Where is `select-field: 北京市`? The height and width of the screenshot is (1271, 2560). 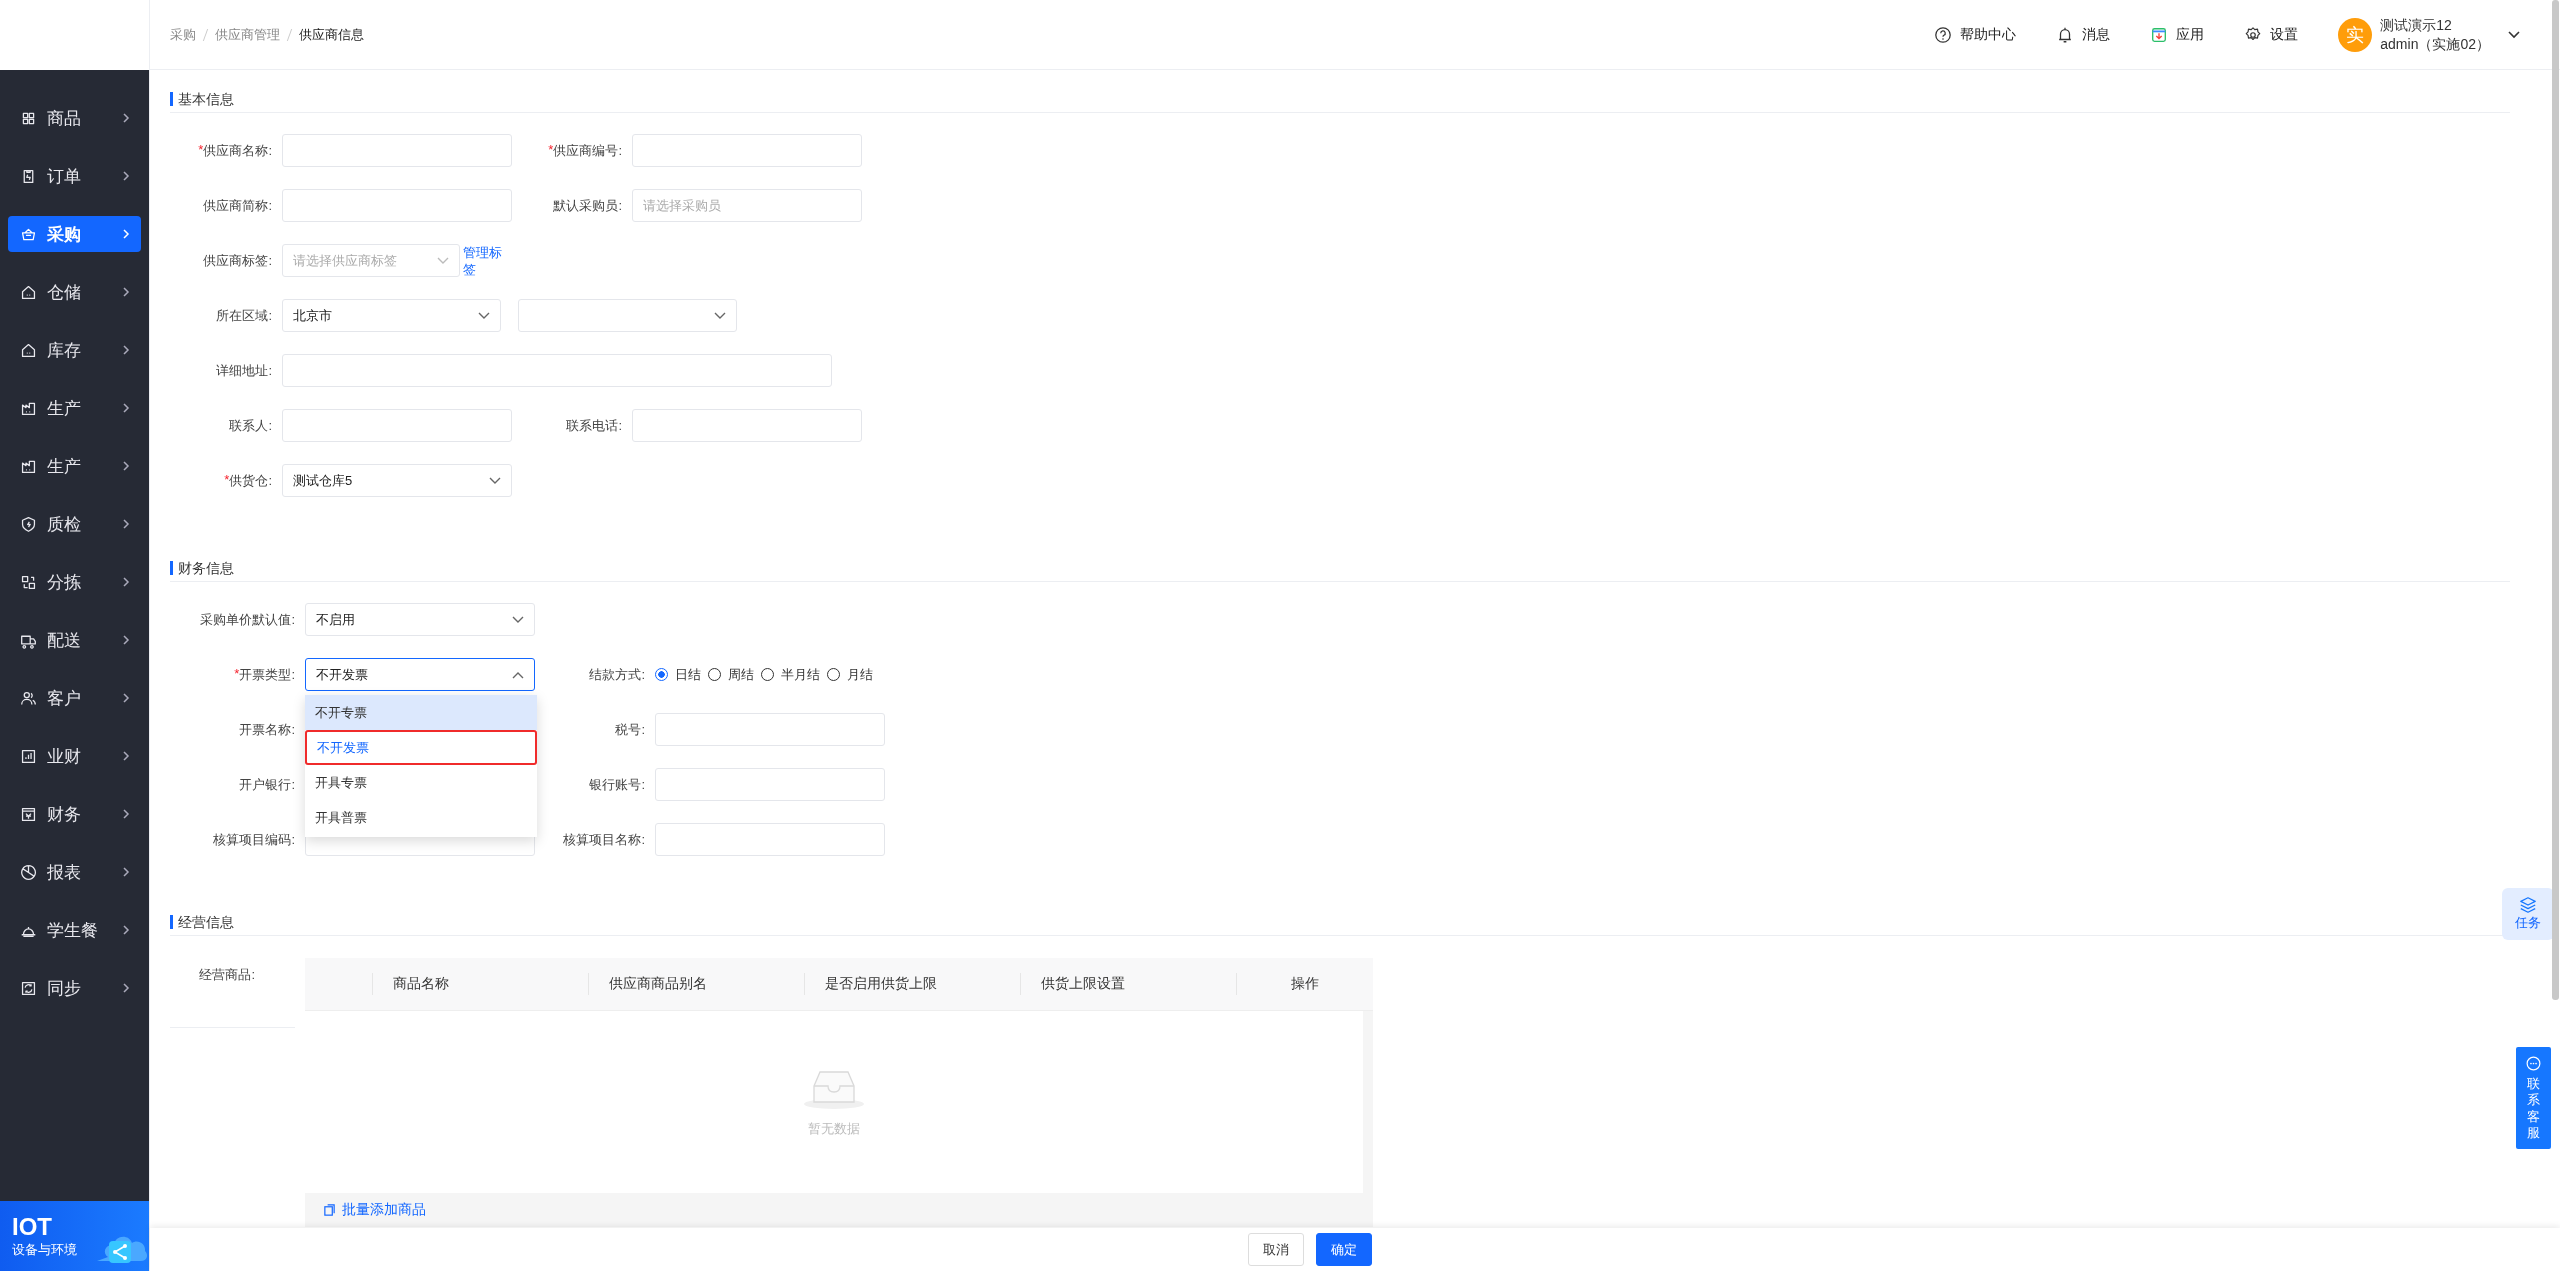 select-field: 北京市 is located at coordinates (391, 315).